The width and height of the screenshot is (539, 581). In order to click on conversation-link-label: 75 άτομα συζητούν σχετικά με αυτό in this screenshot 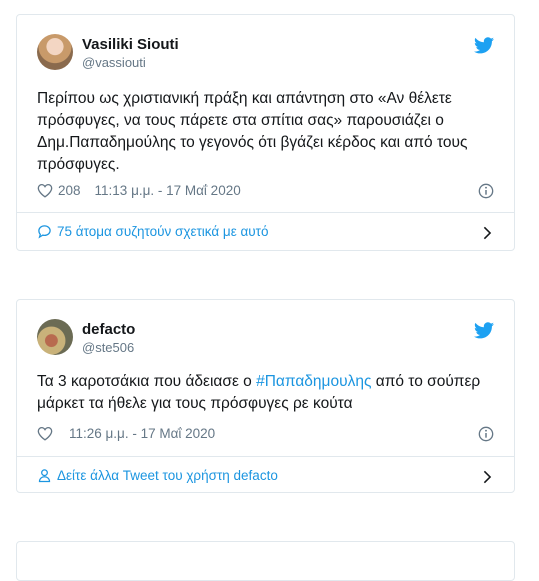, I will do `click(163, 231)`.